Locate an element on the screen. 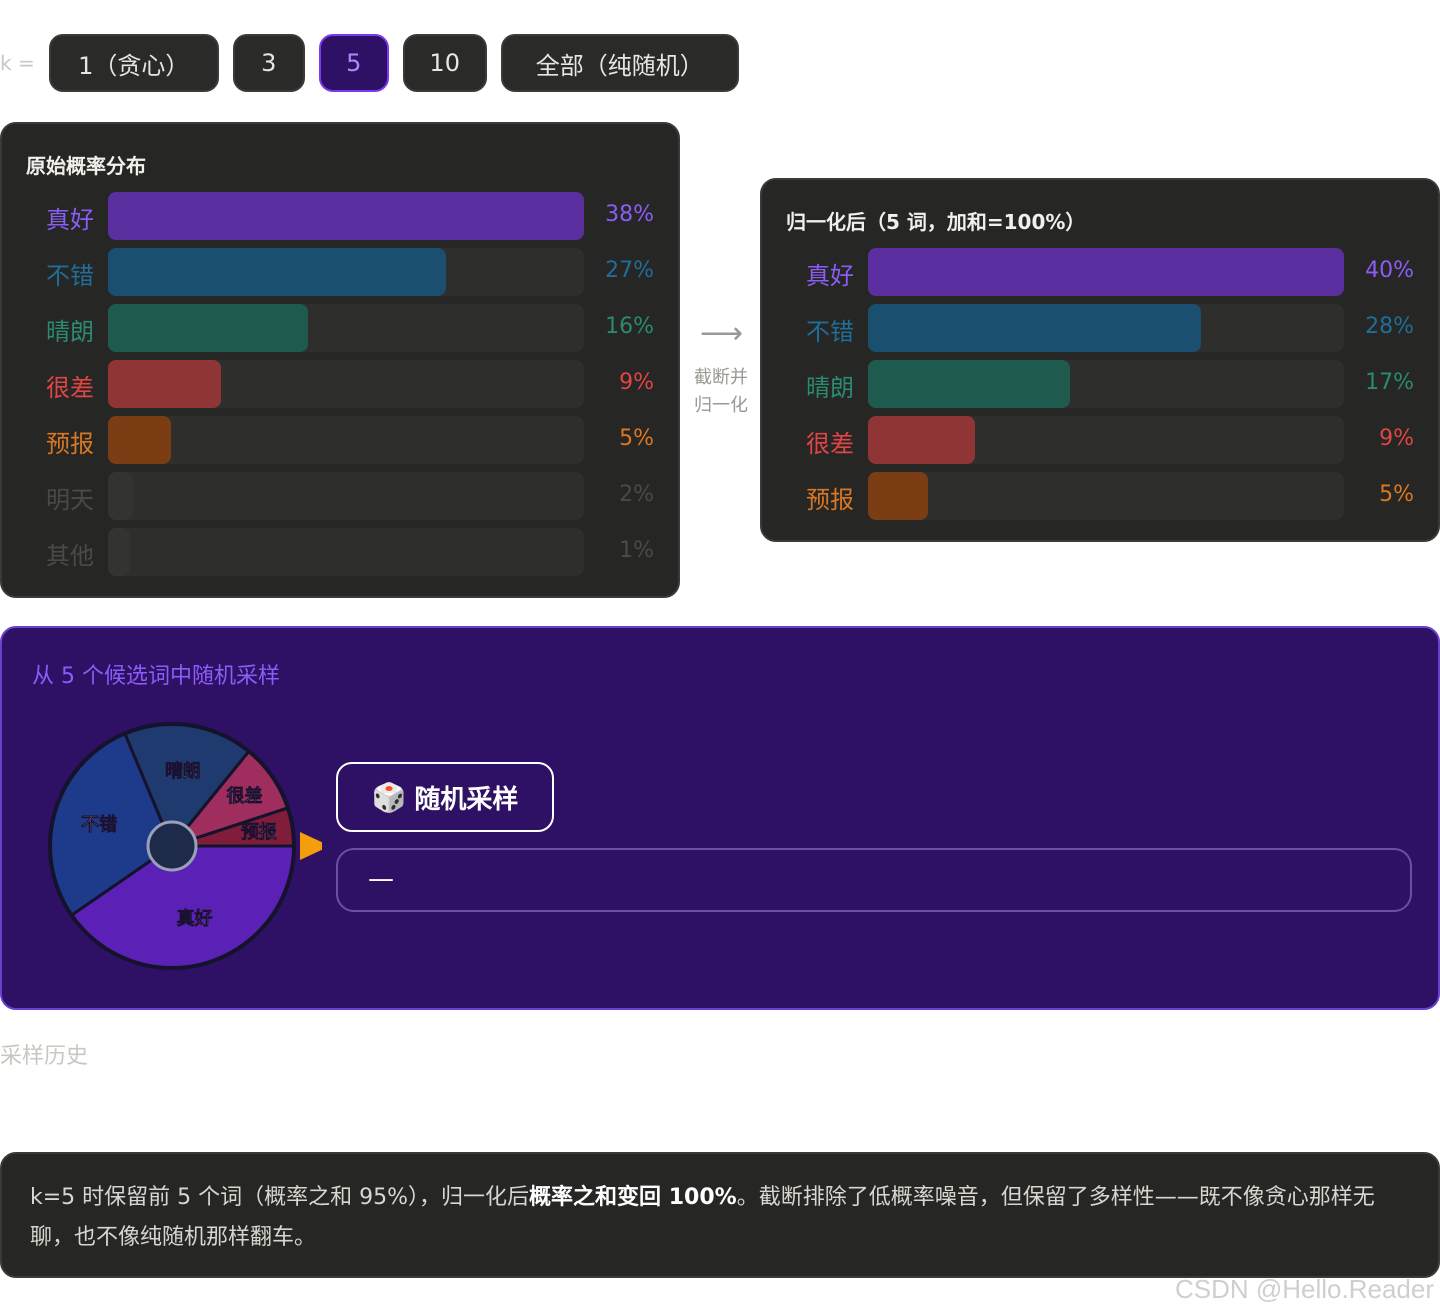 Image resolution: width=1440 pixels, height=1316 pixels. bar-row: 真好 38% is located at coordinates (340, 216).